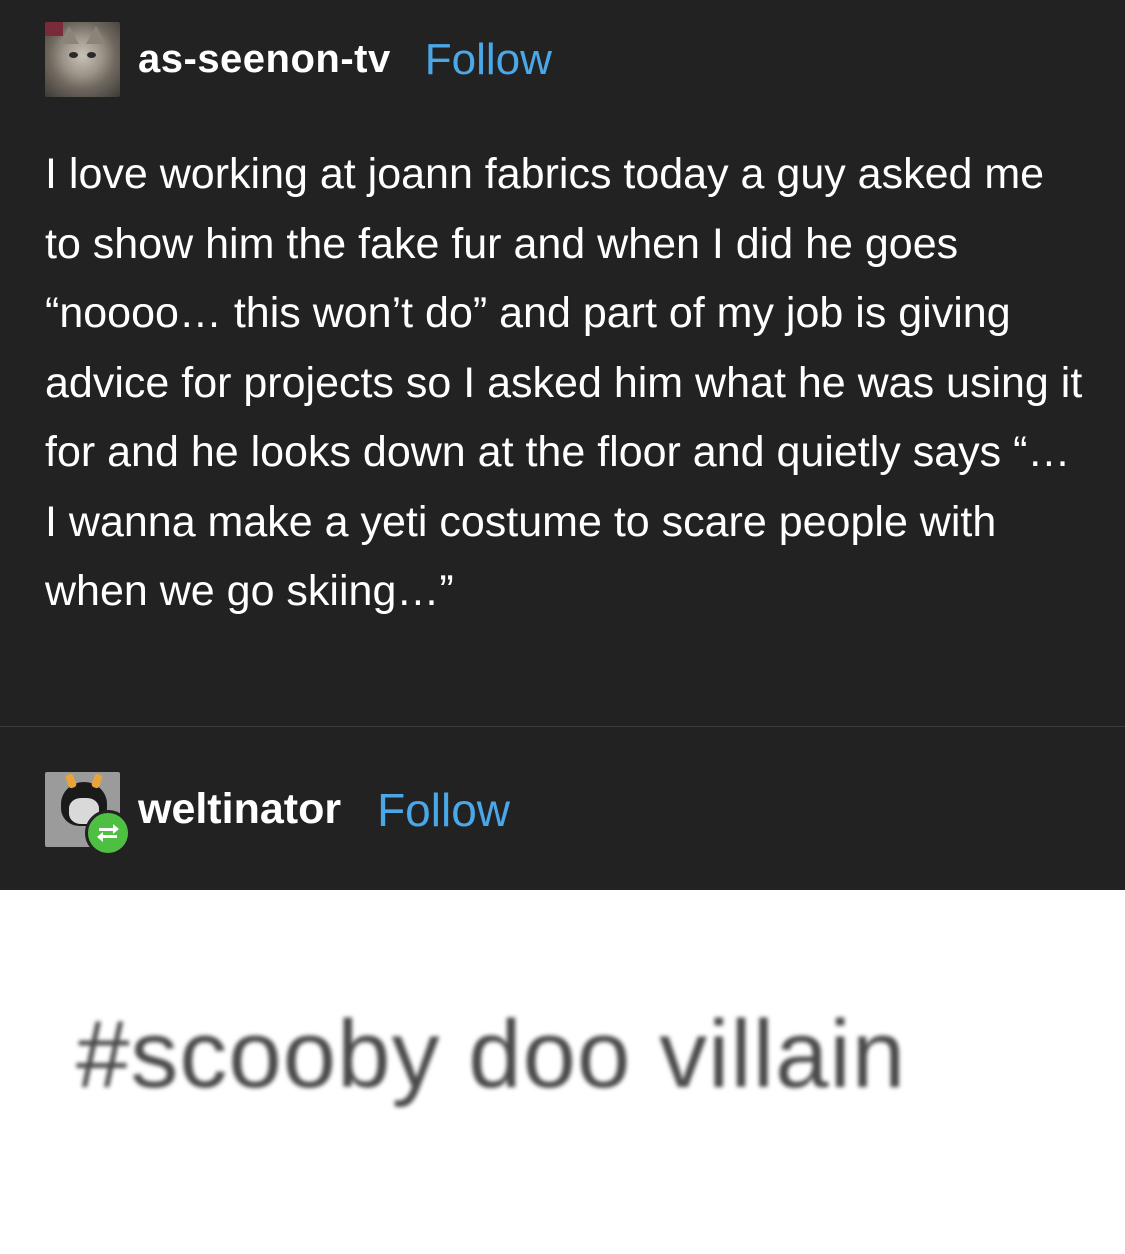 The height and width of the screenshot is (1254, 1125). Describe the element at coordinates (82, 59) in the screenshot. I see `cat-avatar-icon` at that location.